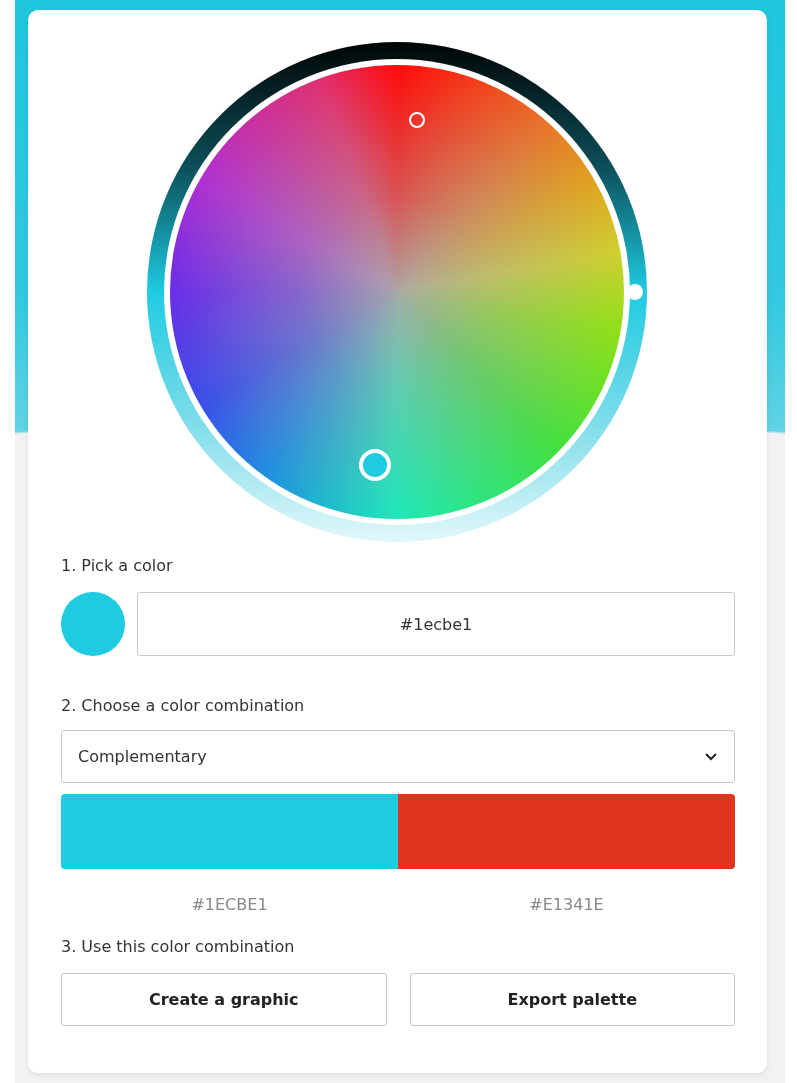  Describe the element at coordinates (711, 756) in the screenshot. I see `chevron-down-icon` at that location.